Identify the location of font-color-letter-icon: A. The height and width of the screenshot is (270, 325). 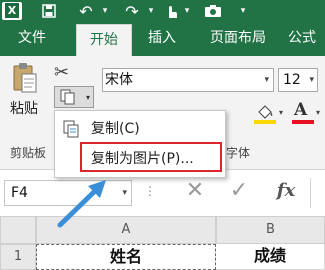
(301, 110).